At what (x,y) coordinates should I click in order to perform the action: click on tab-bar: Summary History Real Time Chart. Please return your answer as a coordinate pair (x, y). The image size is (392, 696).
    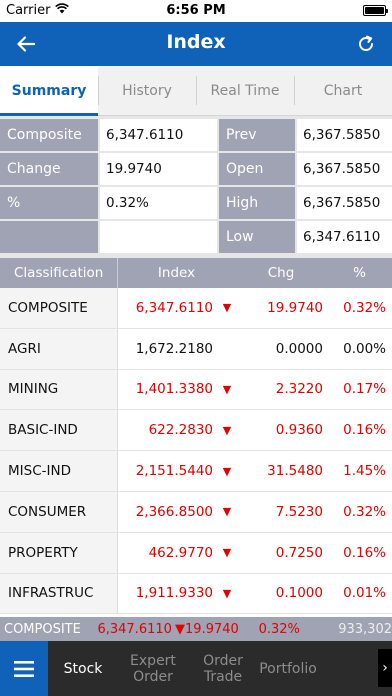
    Looking at the image, I should click on (196, 91).